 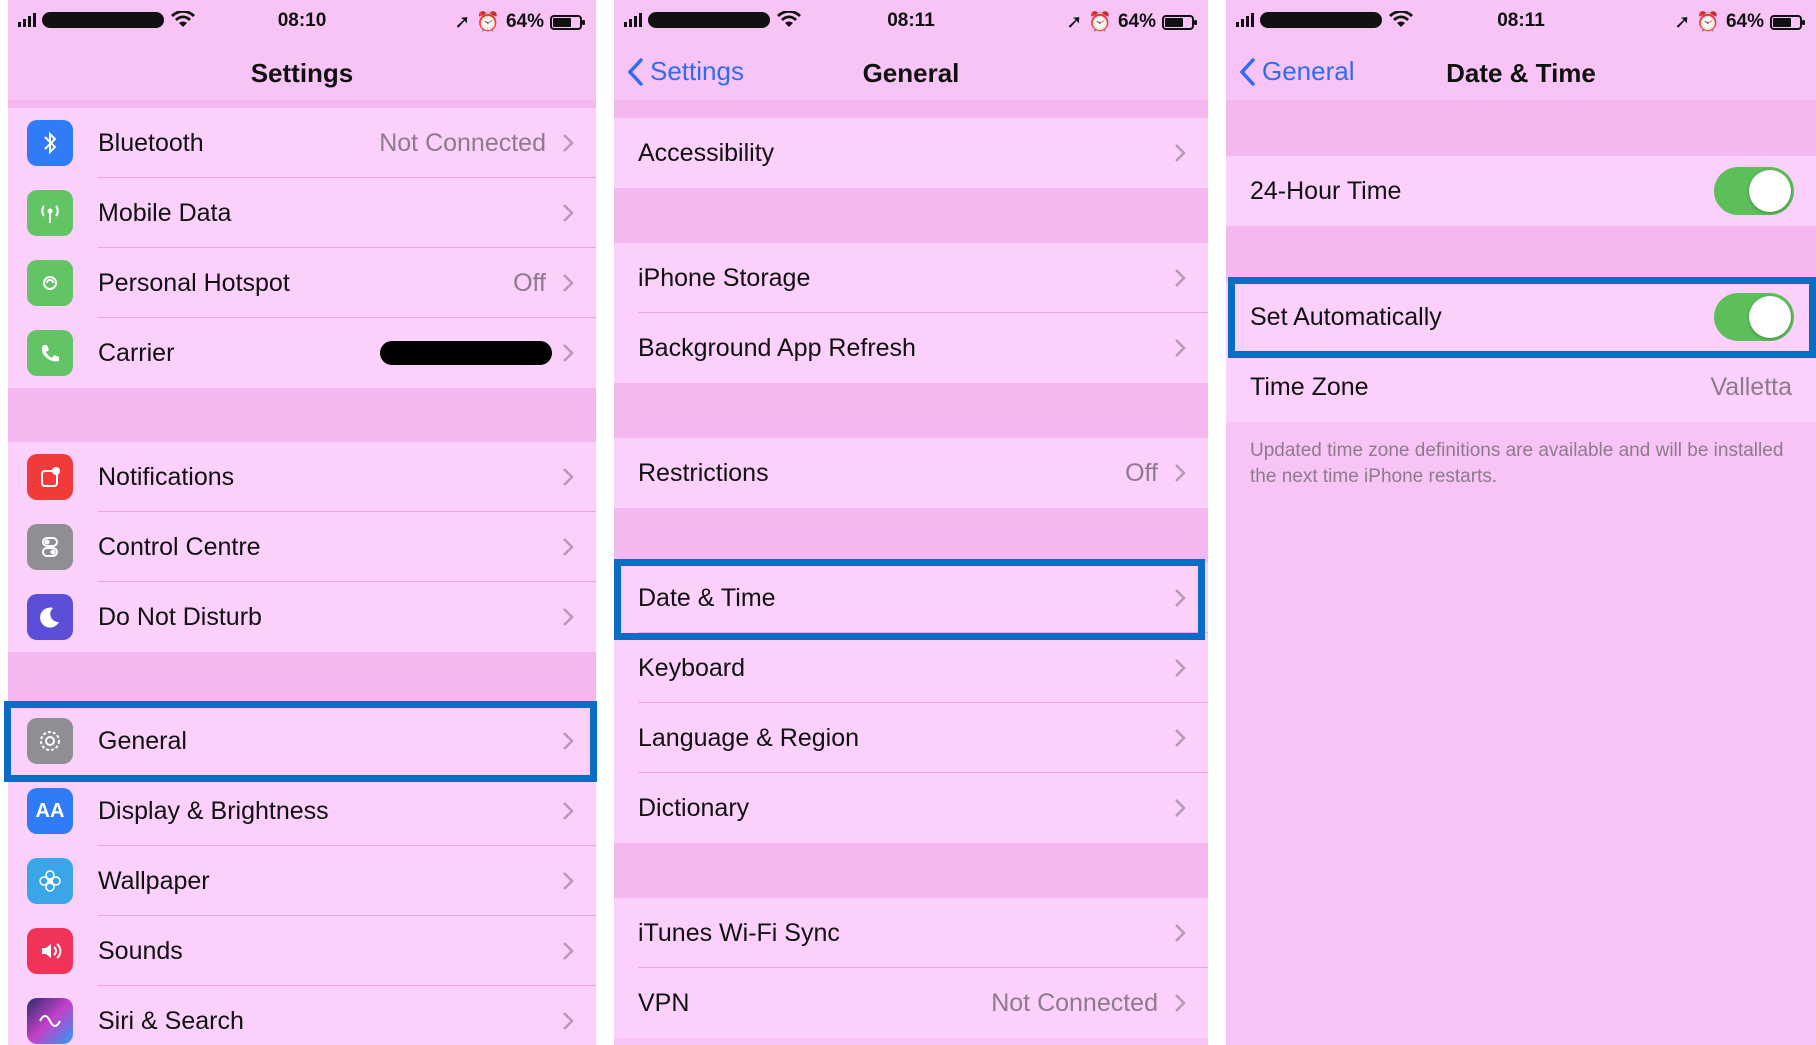 I want to click on settings-row-mobile-data: Mobile Data, so click(x=302, y=213).